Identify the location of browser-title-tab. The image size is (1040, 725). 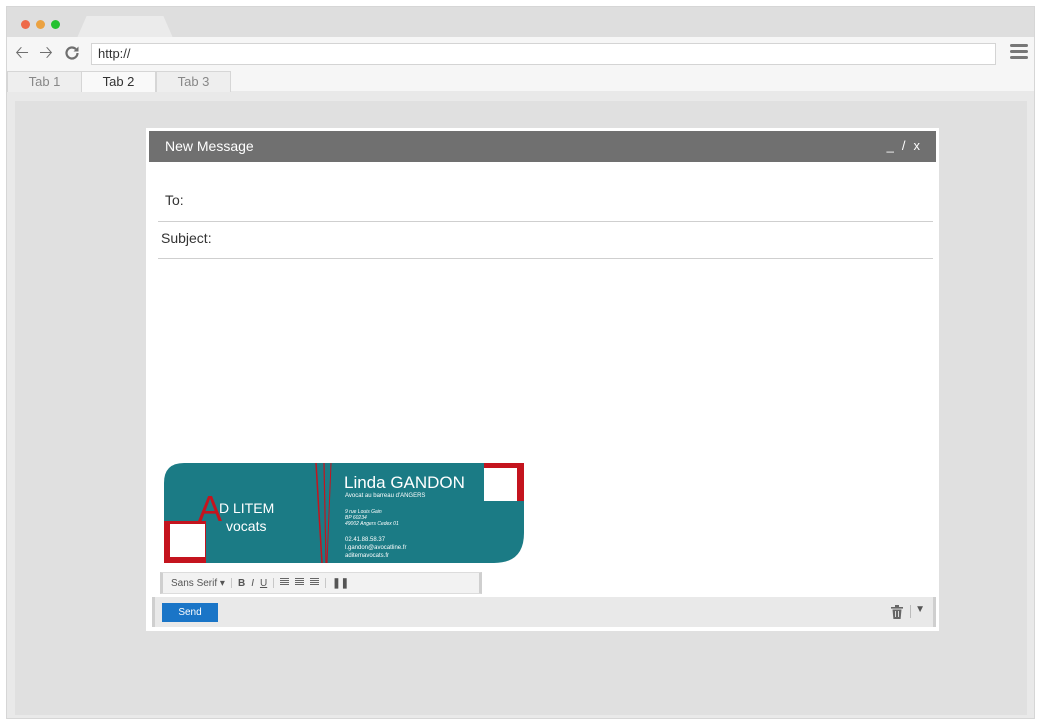
(125, 27).